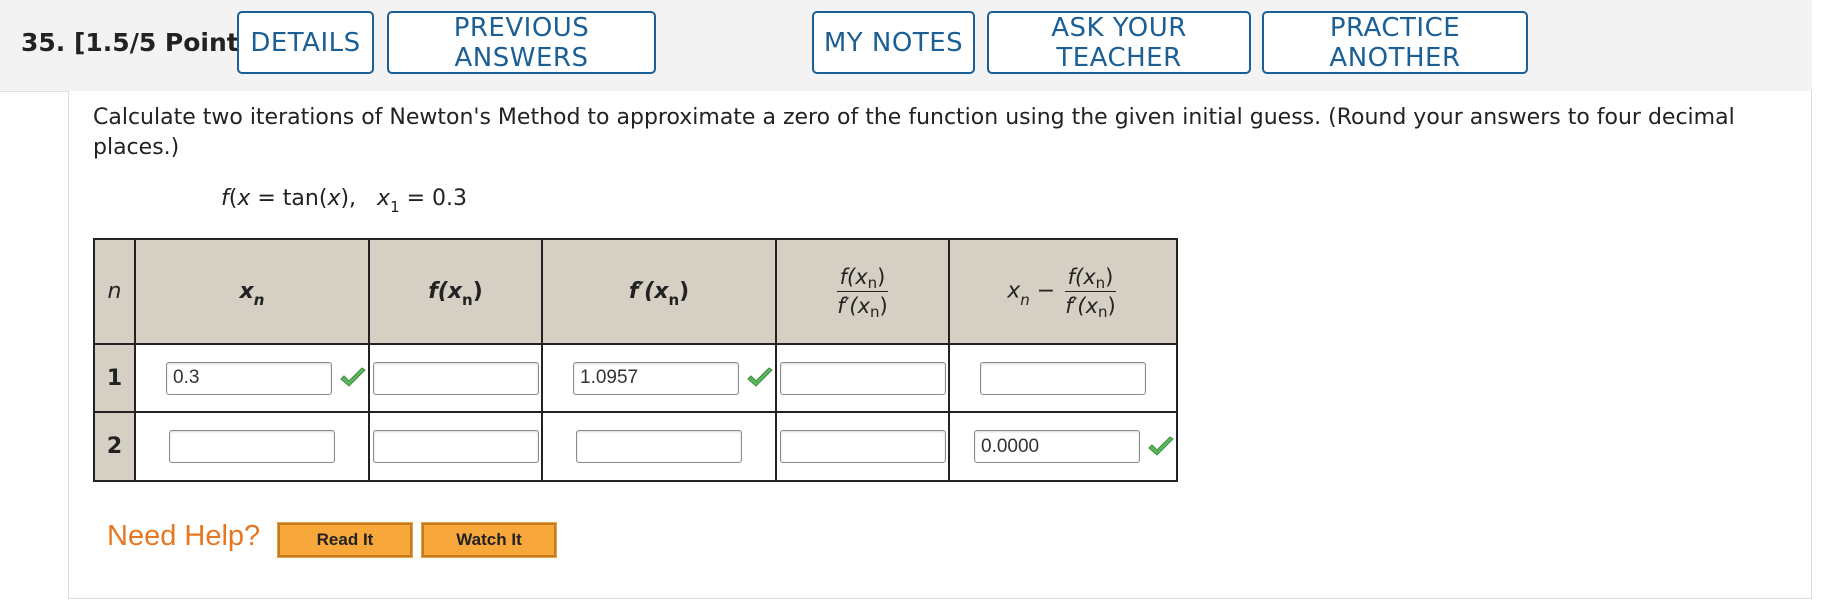 The image size is (1843, 601). Describe the element at coordinates (455, 291) in the screenshot. I see `header-fxn: f(xn)` at that location.